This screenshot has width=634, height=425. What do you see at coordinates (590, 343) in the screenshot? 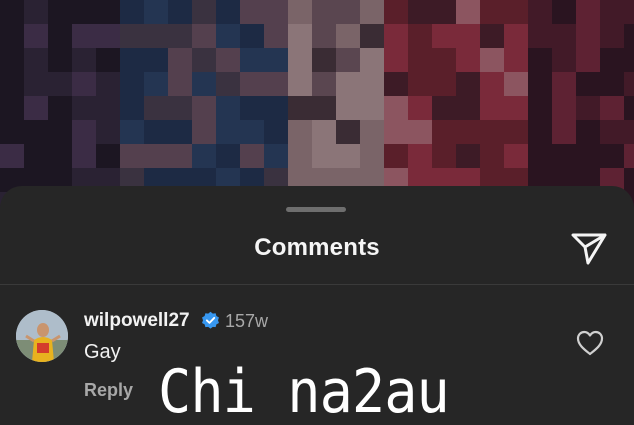
I see `heart-icon` at bounding box center [590, 343].